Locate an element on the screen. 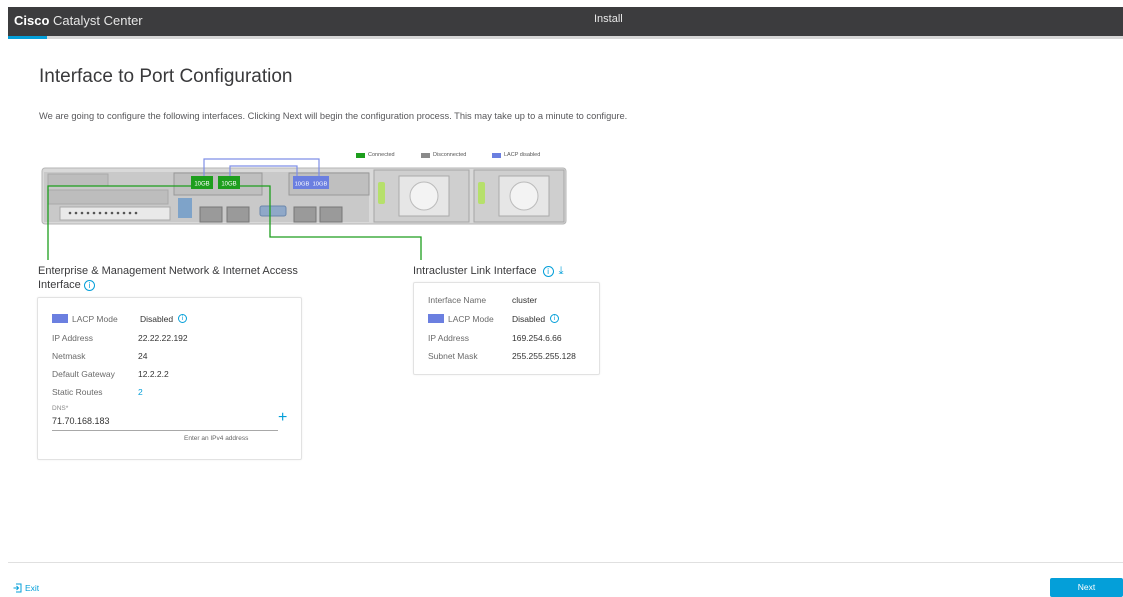 The width and height of the screenshot is (1123, 597). psu-2-latch is located at coordinates (481, 193).